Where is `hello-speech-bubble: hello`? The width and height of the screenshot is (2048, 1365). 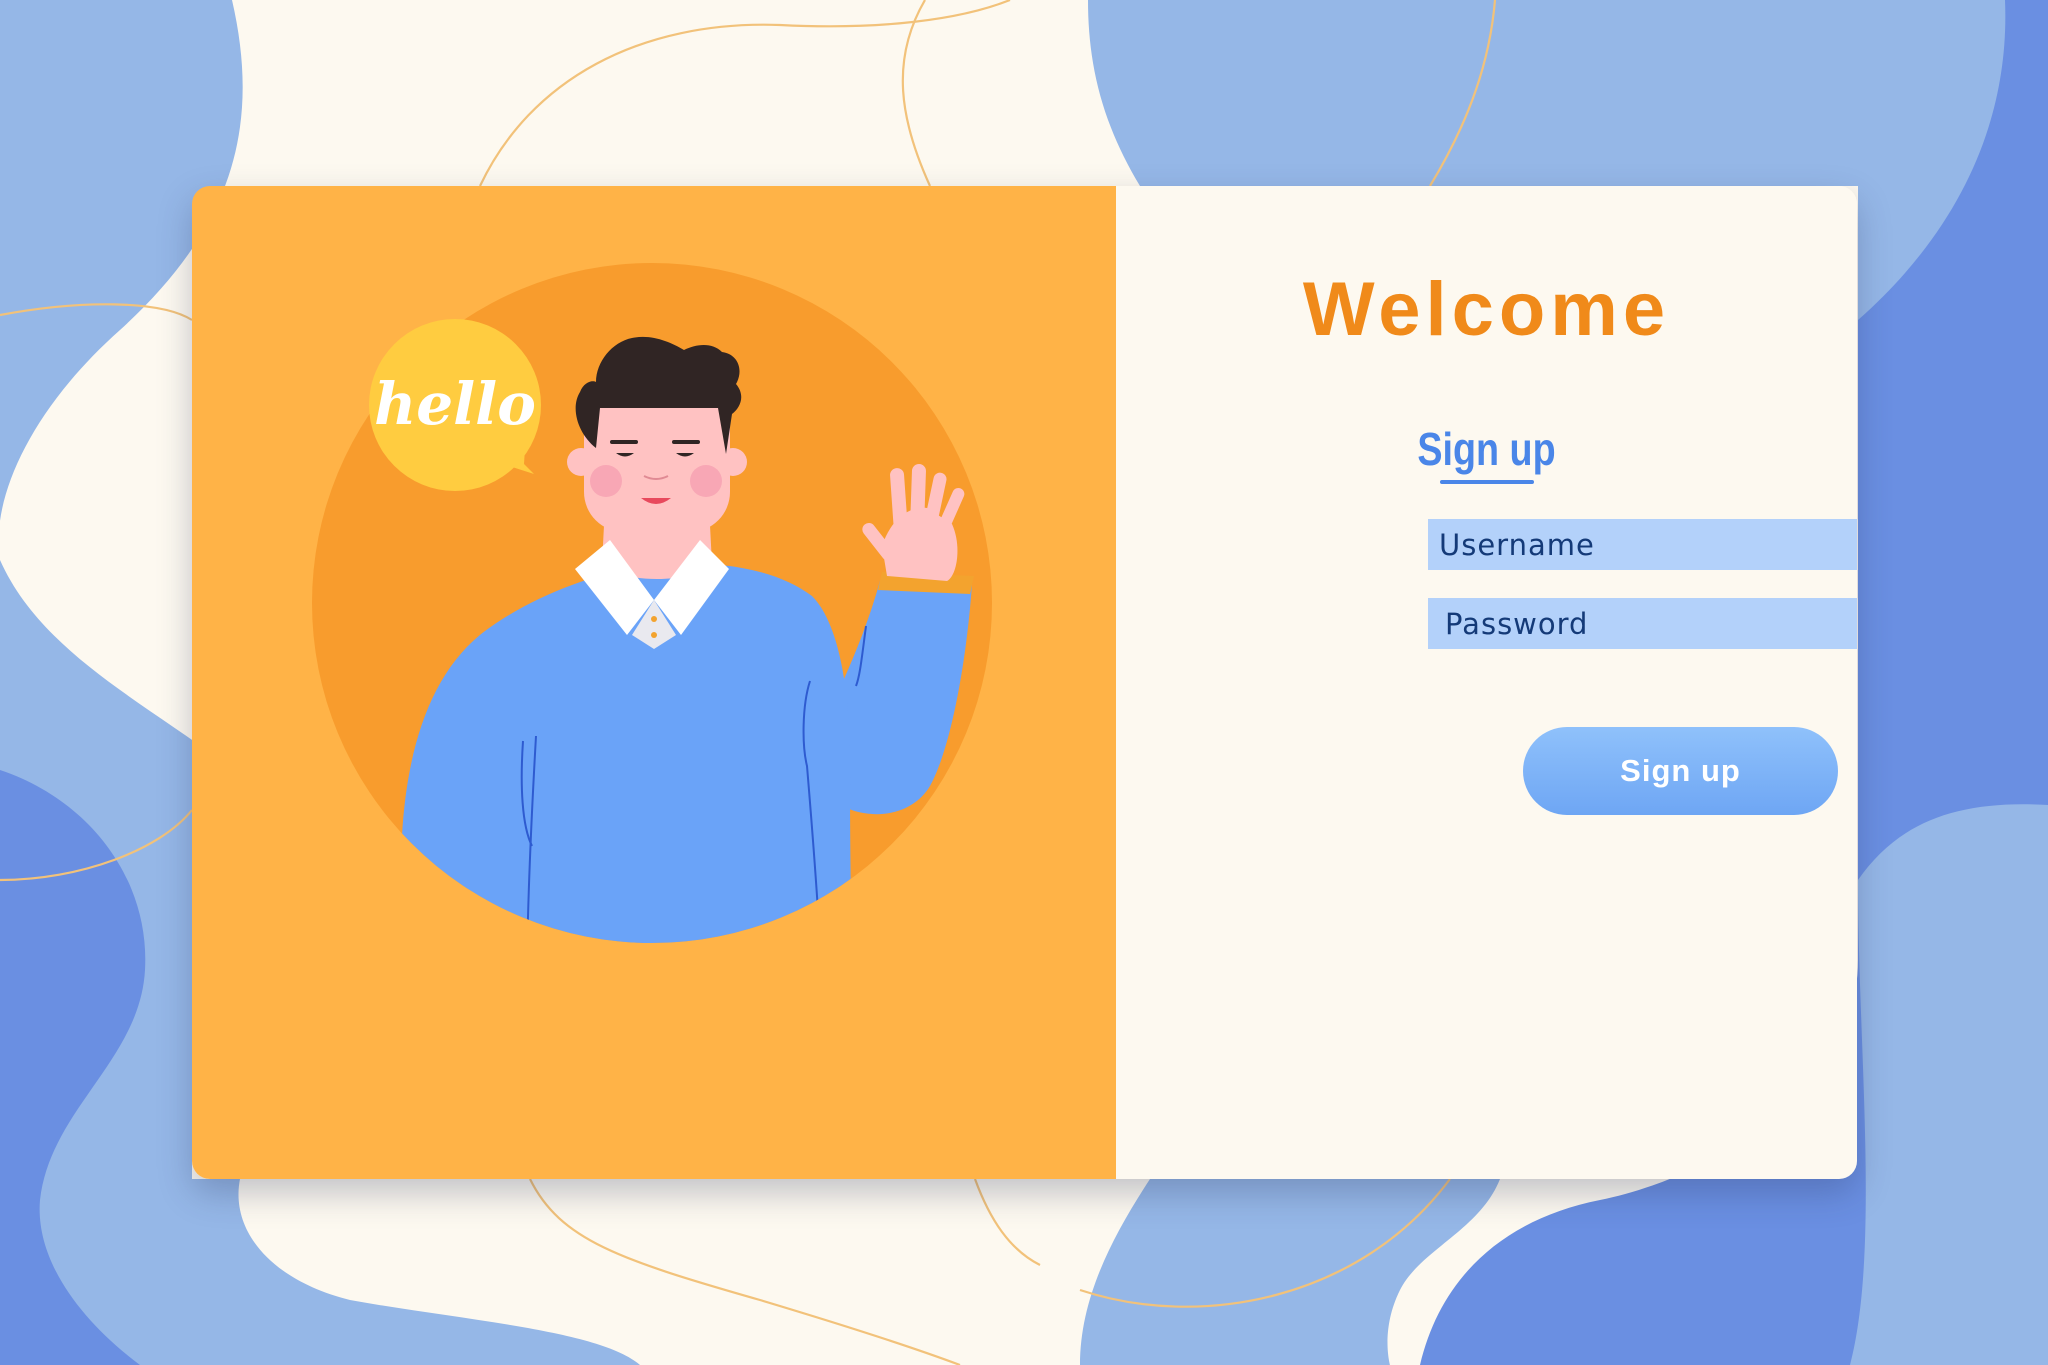
hello-speech-bubble: hello is located at coordinates (455, 405).